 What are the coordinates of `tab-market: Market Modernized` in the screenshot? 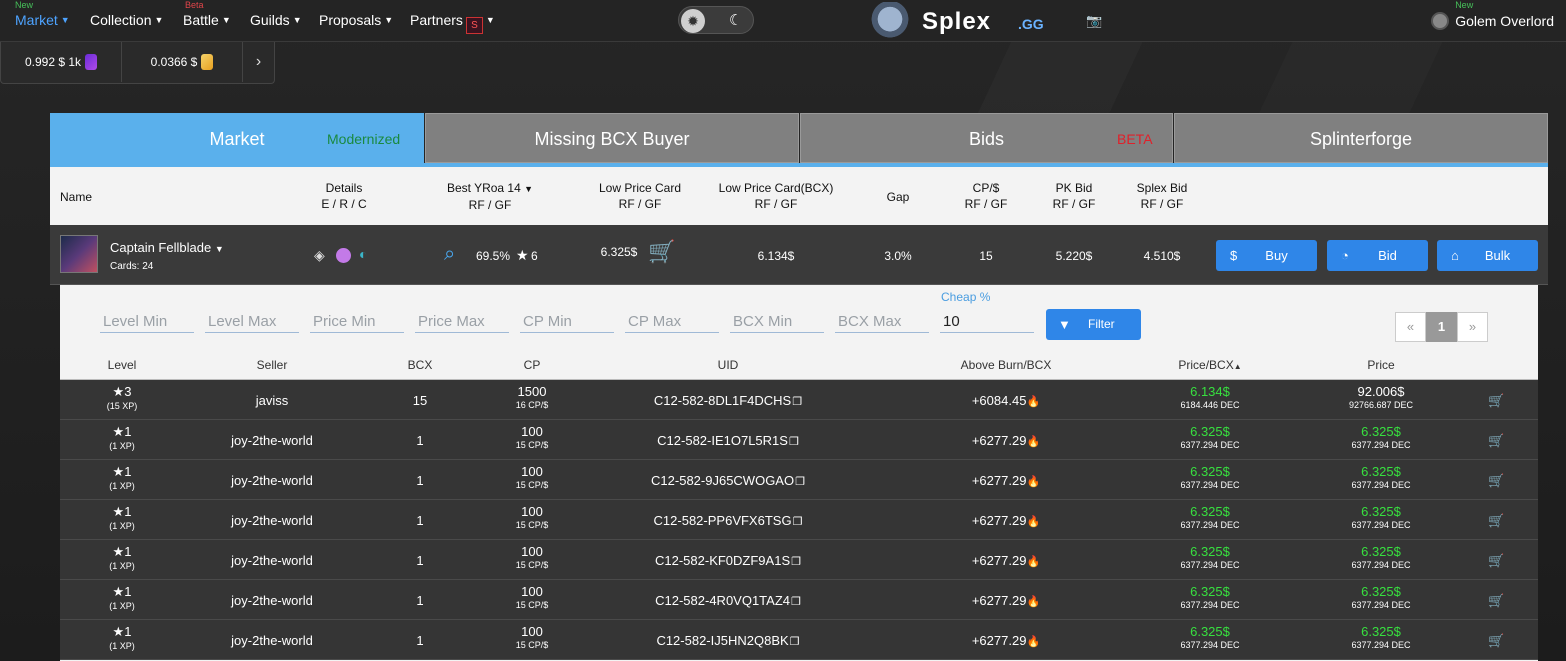 It's located at (237, 138).